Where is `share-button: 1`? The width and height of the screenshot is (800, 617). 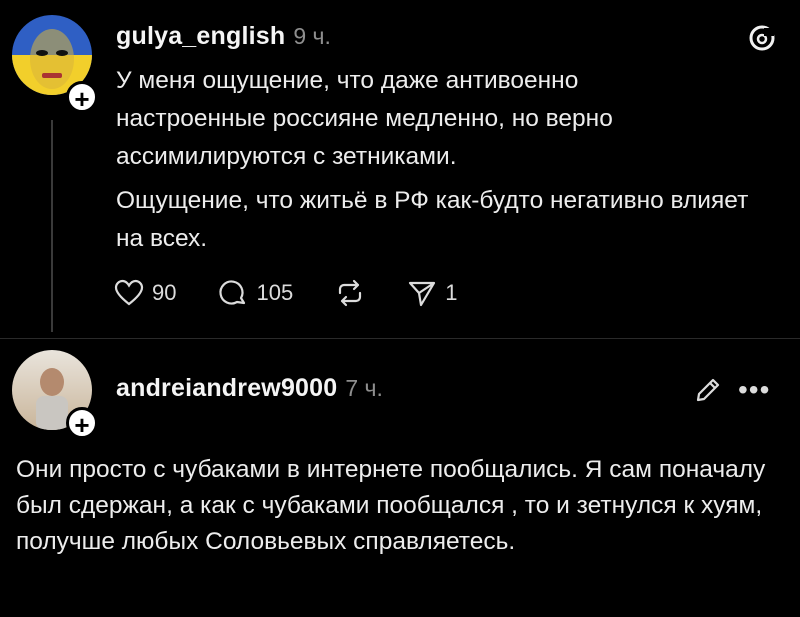
share-button: 1 is located at coordinates (432, 293).